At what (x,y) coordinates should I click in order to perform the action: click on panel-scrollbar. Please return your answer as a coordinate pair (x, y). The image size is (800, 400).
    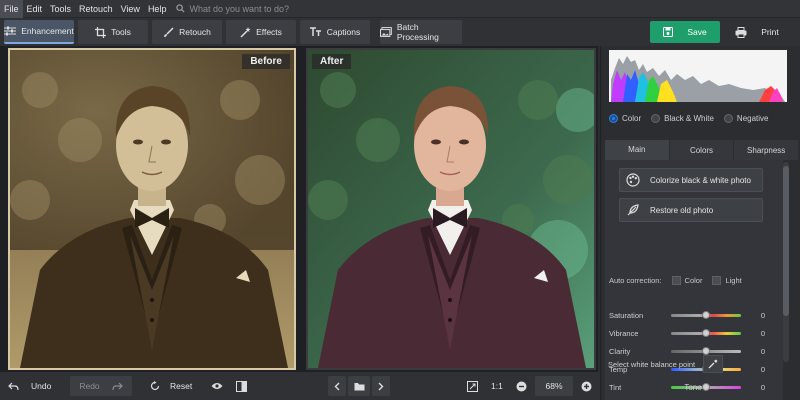
    Looking at the image, I should click on (786, 262).